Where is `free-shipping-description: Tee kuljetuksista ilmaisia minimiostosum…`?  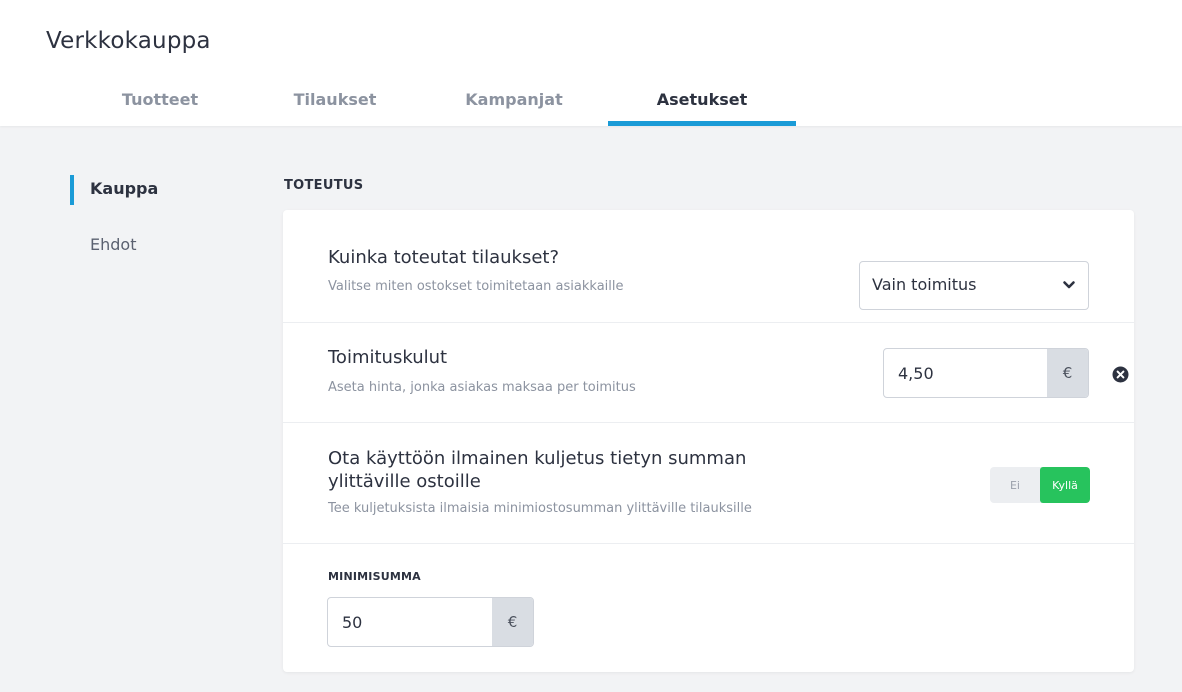
free-shipping-description: Tee kuljetuksista ilmaisia minimiostosum… is located at coordinates (540, 508).